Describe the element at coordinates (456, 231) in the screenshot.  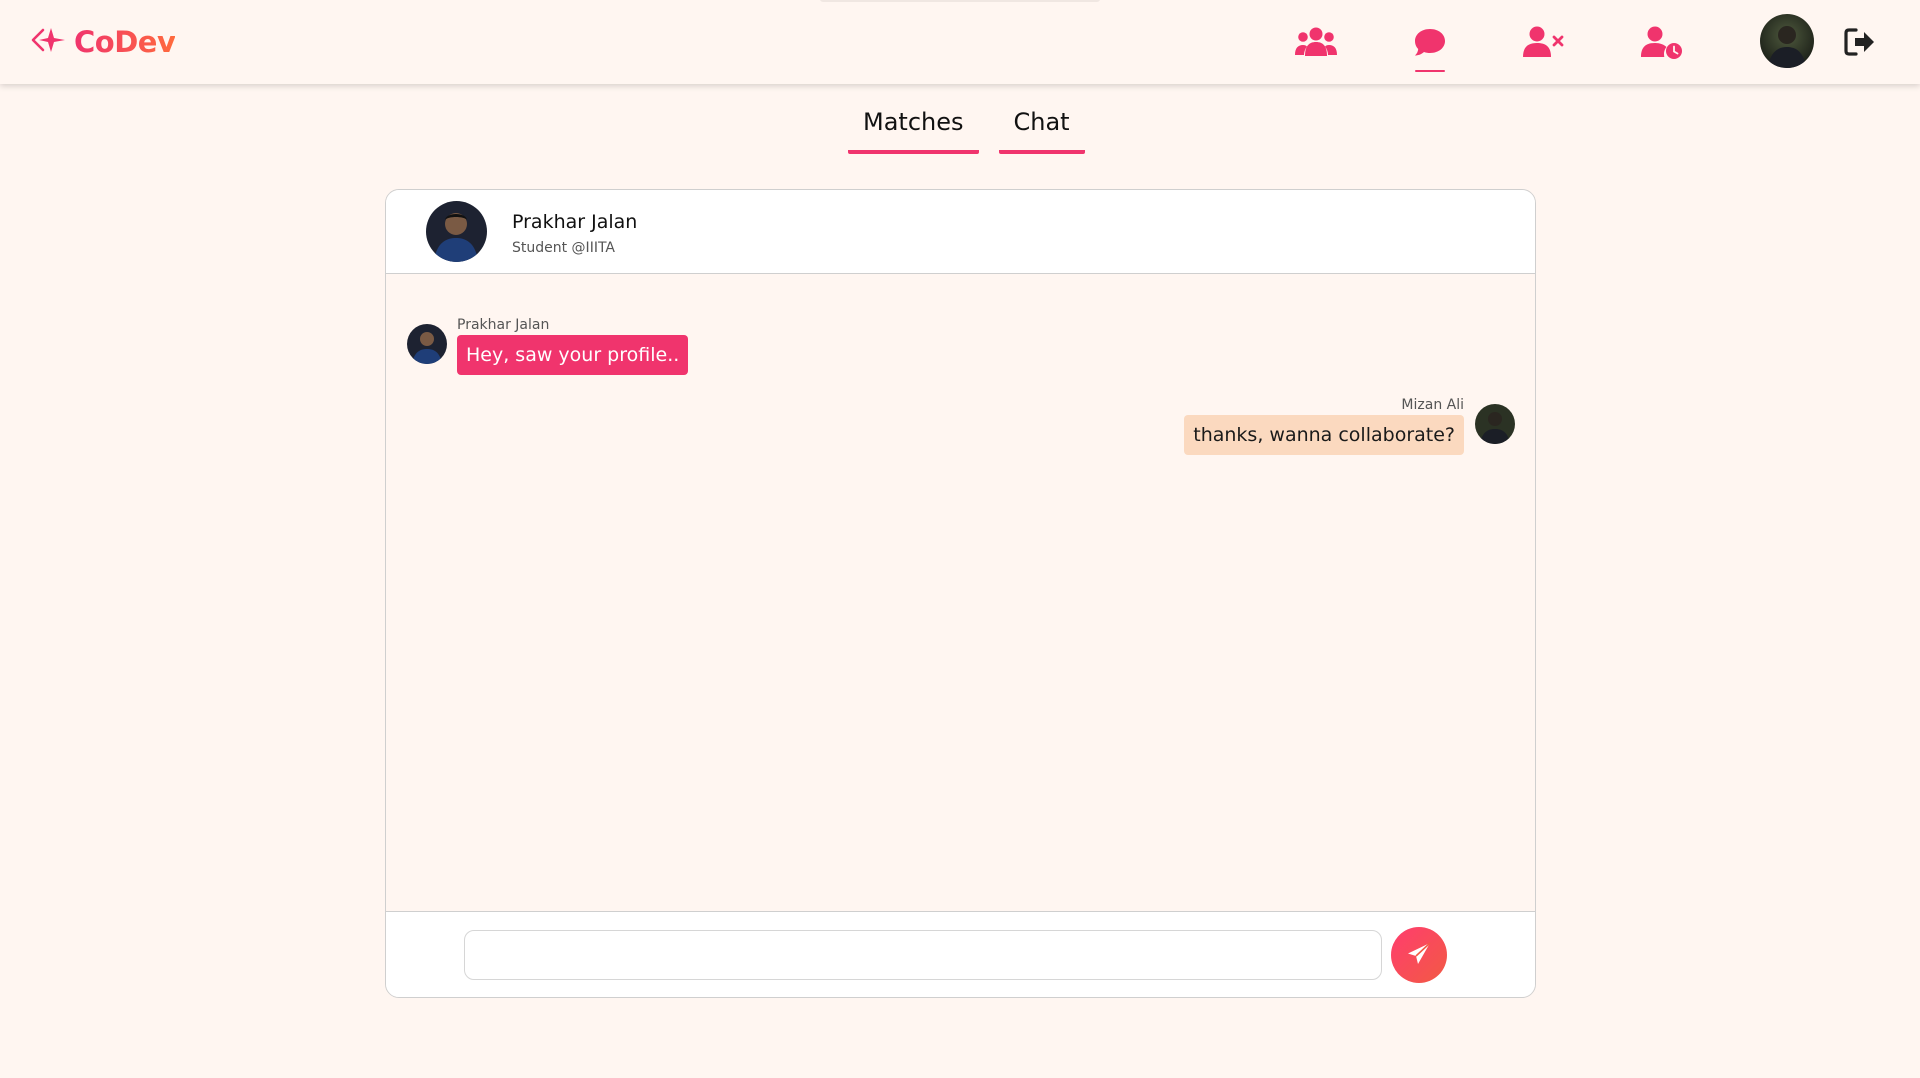
I see `contact-avatar` at that location.